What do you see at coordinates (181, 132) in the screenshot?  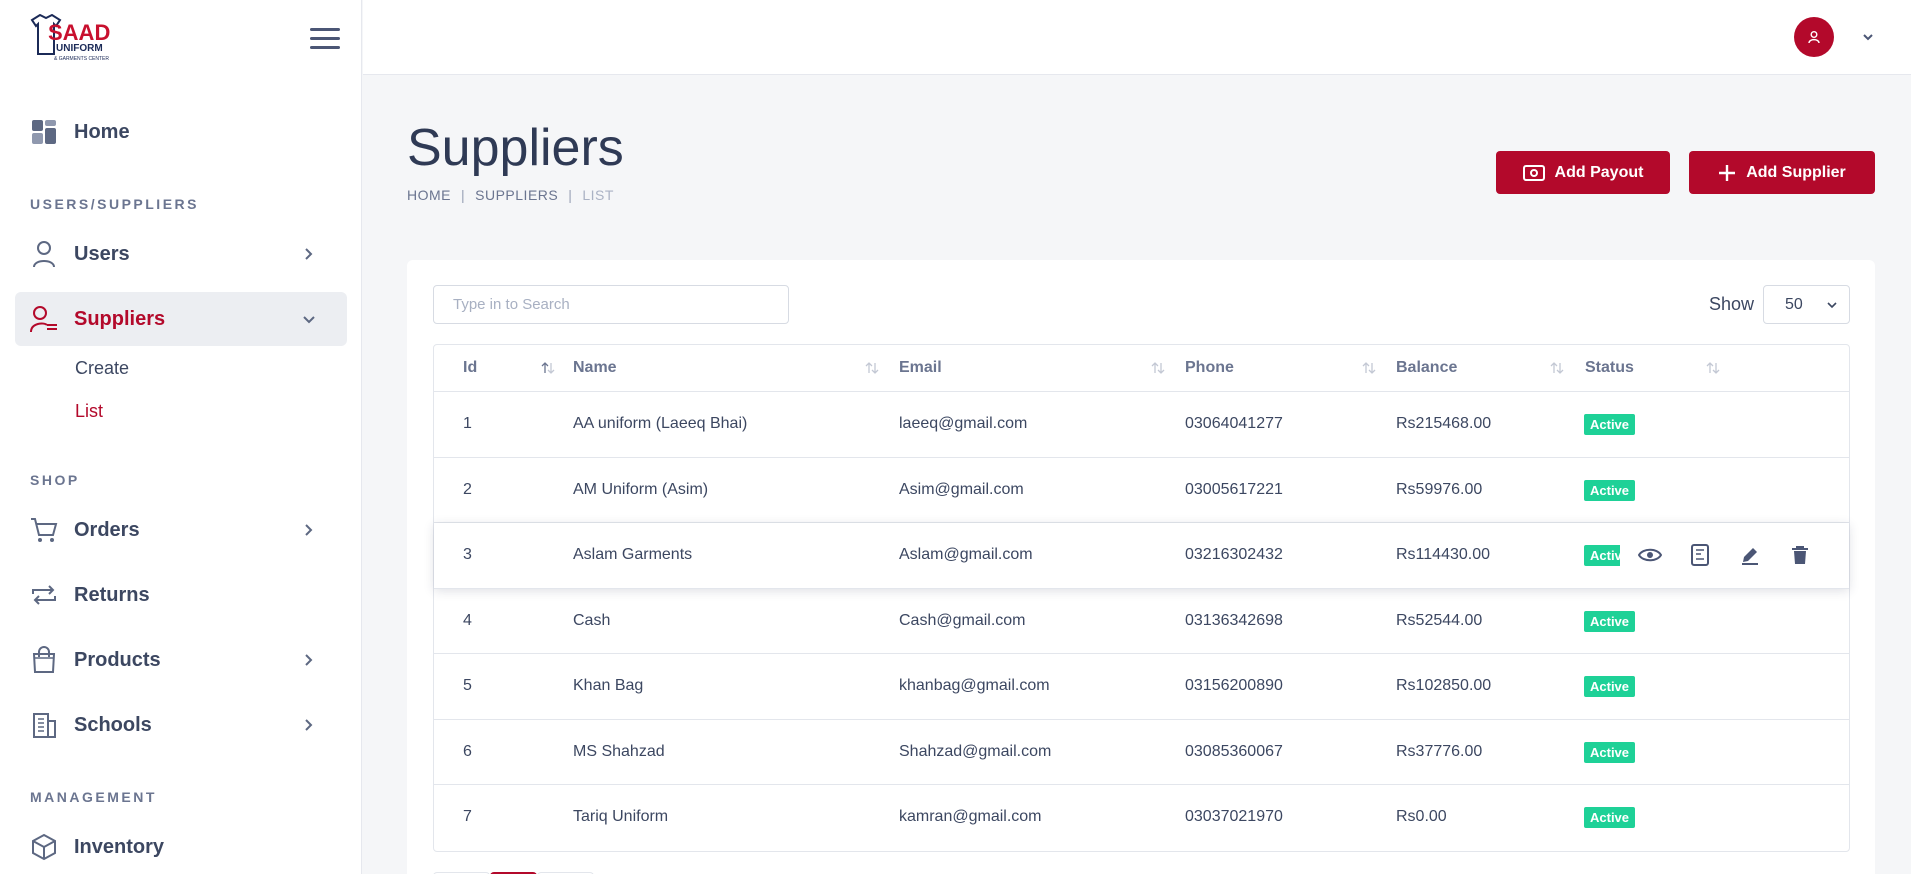 I see `sidebar-item-home: Home` at bounding box center [181, 132].